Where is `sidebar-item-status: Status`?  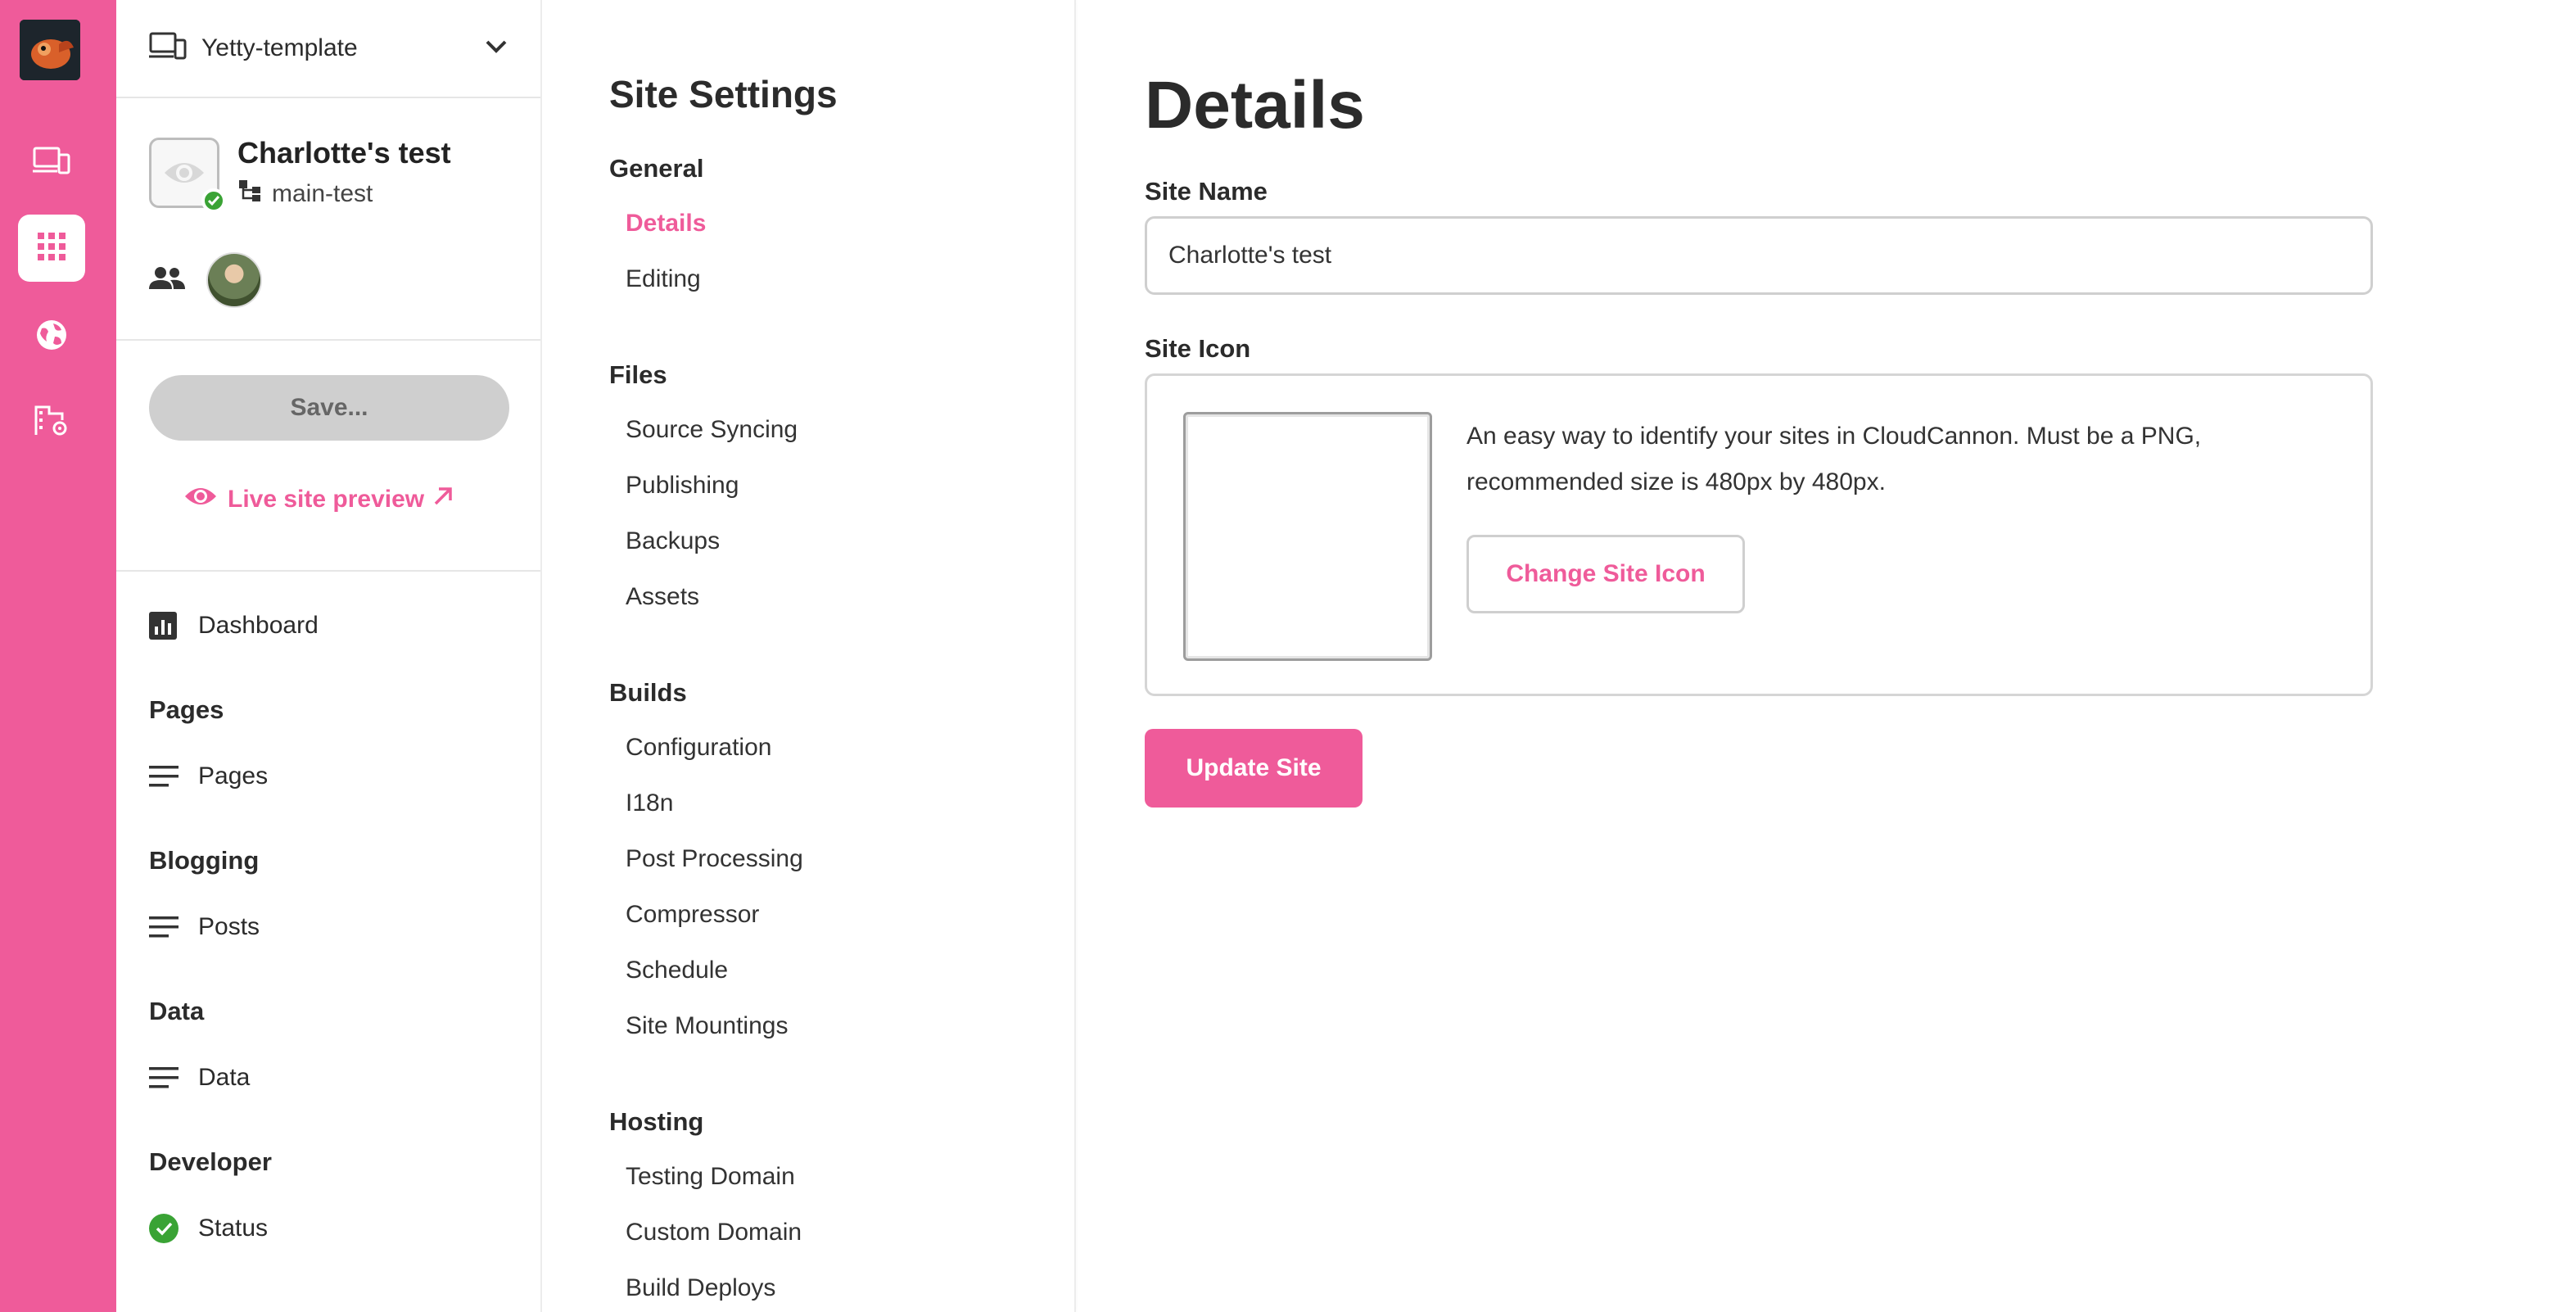 sidebar-item-status: Status is located at coordinates (328, 1228).